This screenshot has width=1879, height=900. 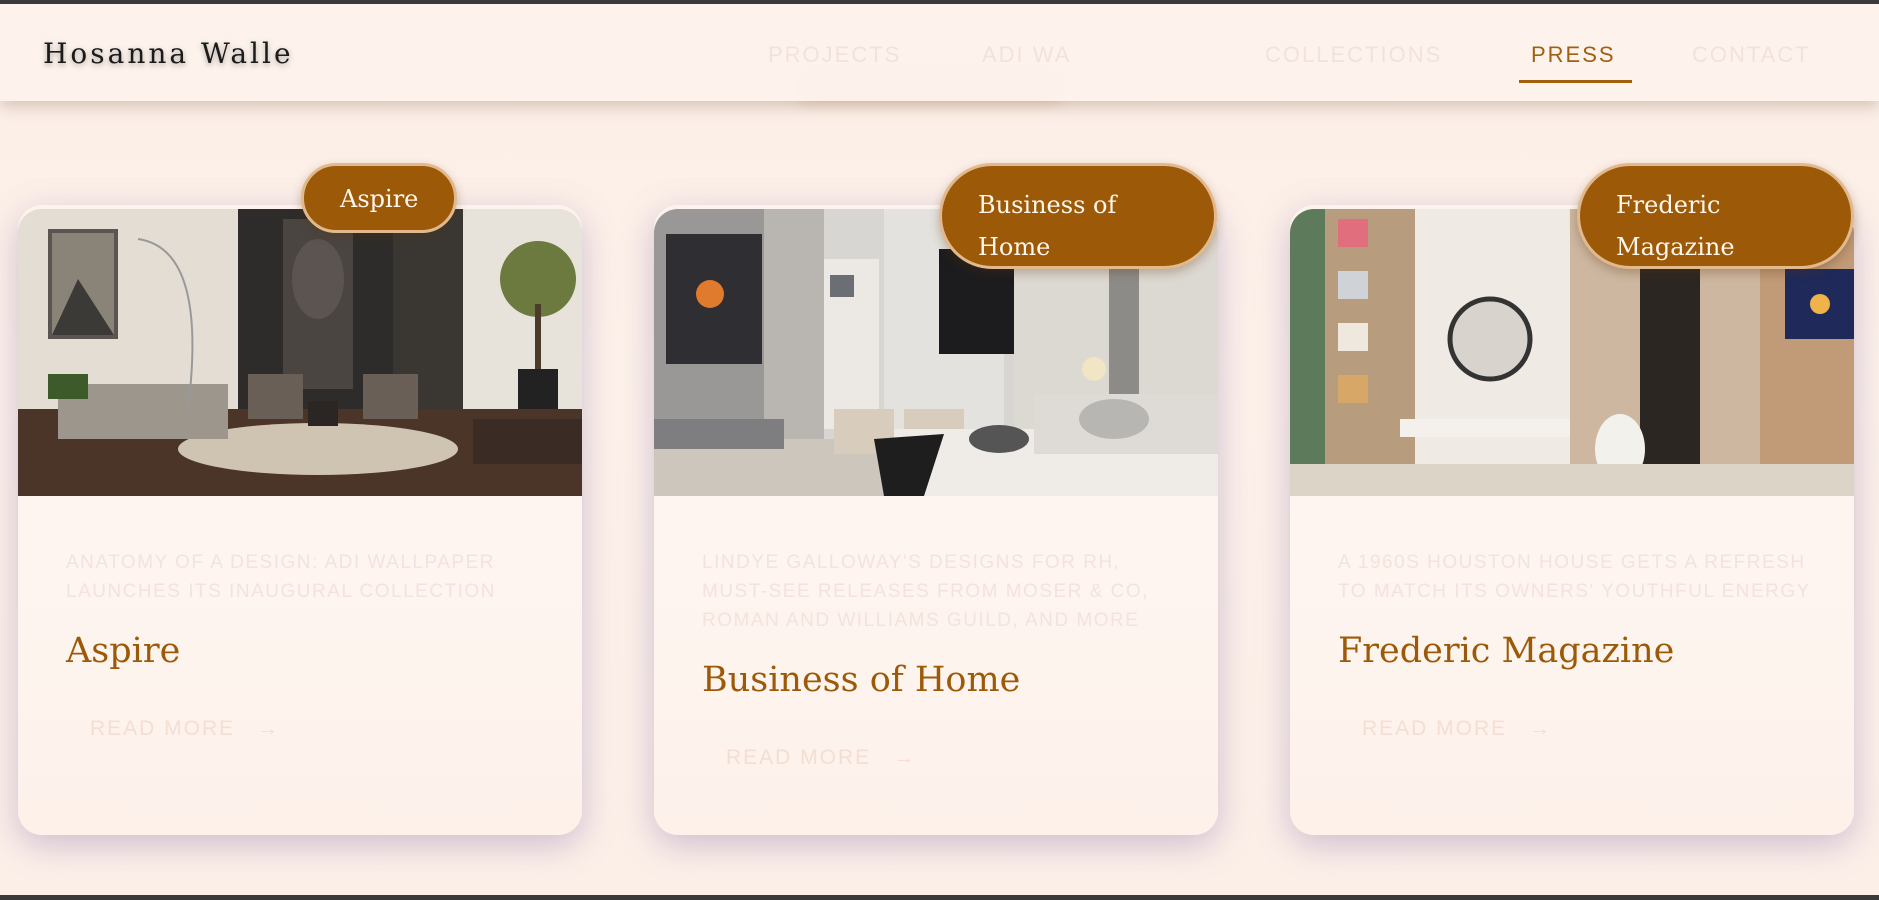 What do you see at coordinates (1078, 216) in the screenshot?
I see `source-badge-business-of-home: Business of Home` at bounding box center [1078, 216].